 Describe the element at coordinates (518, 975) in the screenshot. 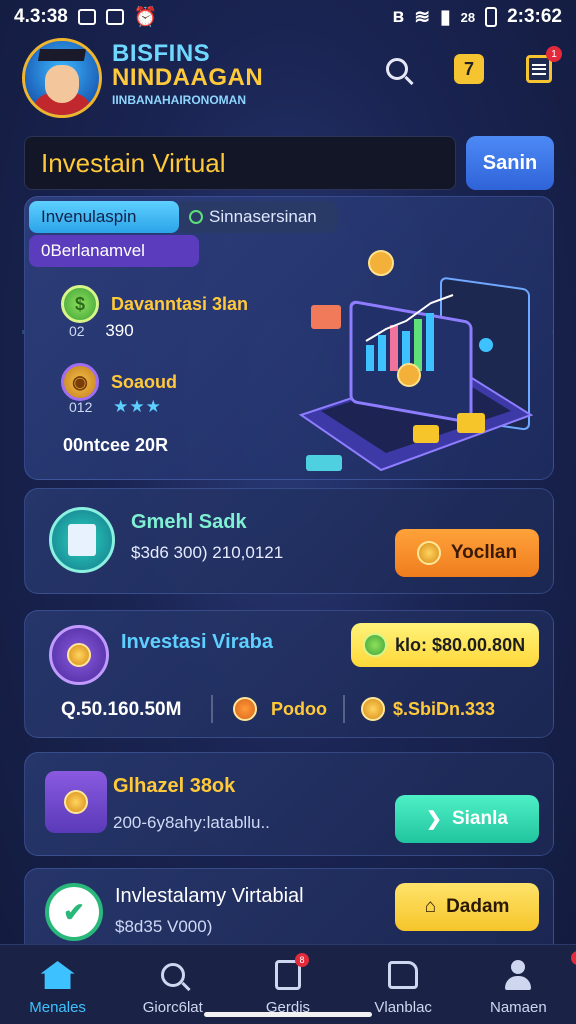

I see `user-icon` at that location.